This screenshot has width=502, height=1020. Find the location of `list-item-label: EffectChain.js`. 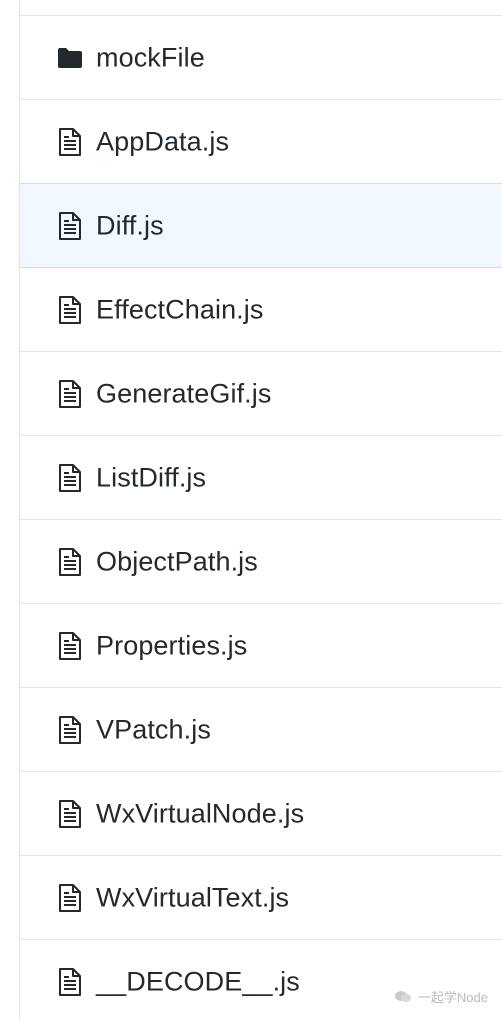

list-item-label: EffectChain.js is located at coordinates (180, 309).